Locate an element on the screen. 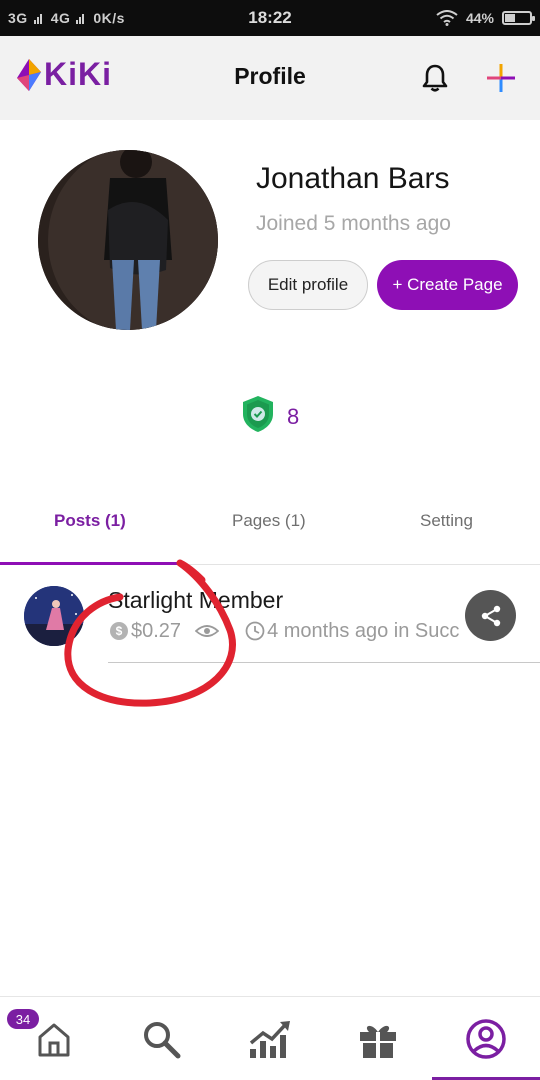  wifi-icon is located at coordinates (447, 18).